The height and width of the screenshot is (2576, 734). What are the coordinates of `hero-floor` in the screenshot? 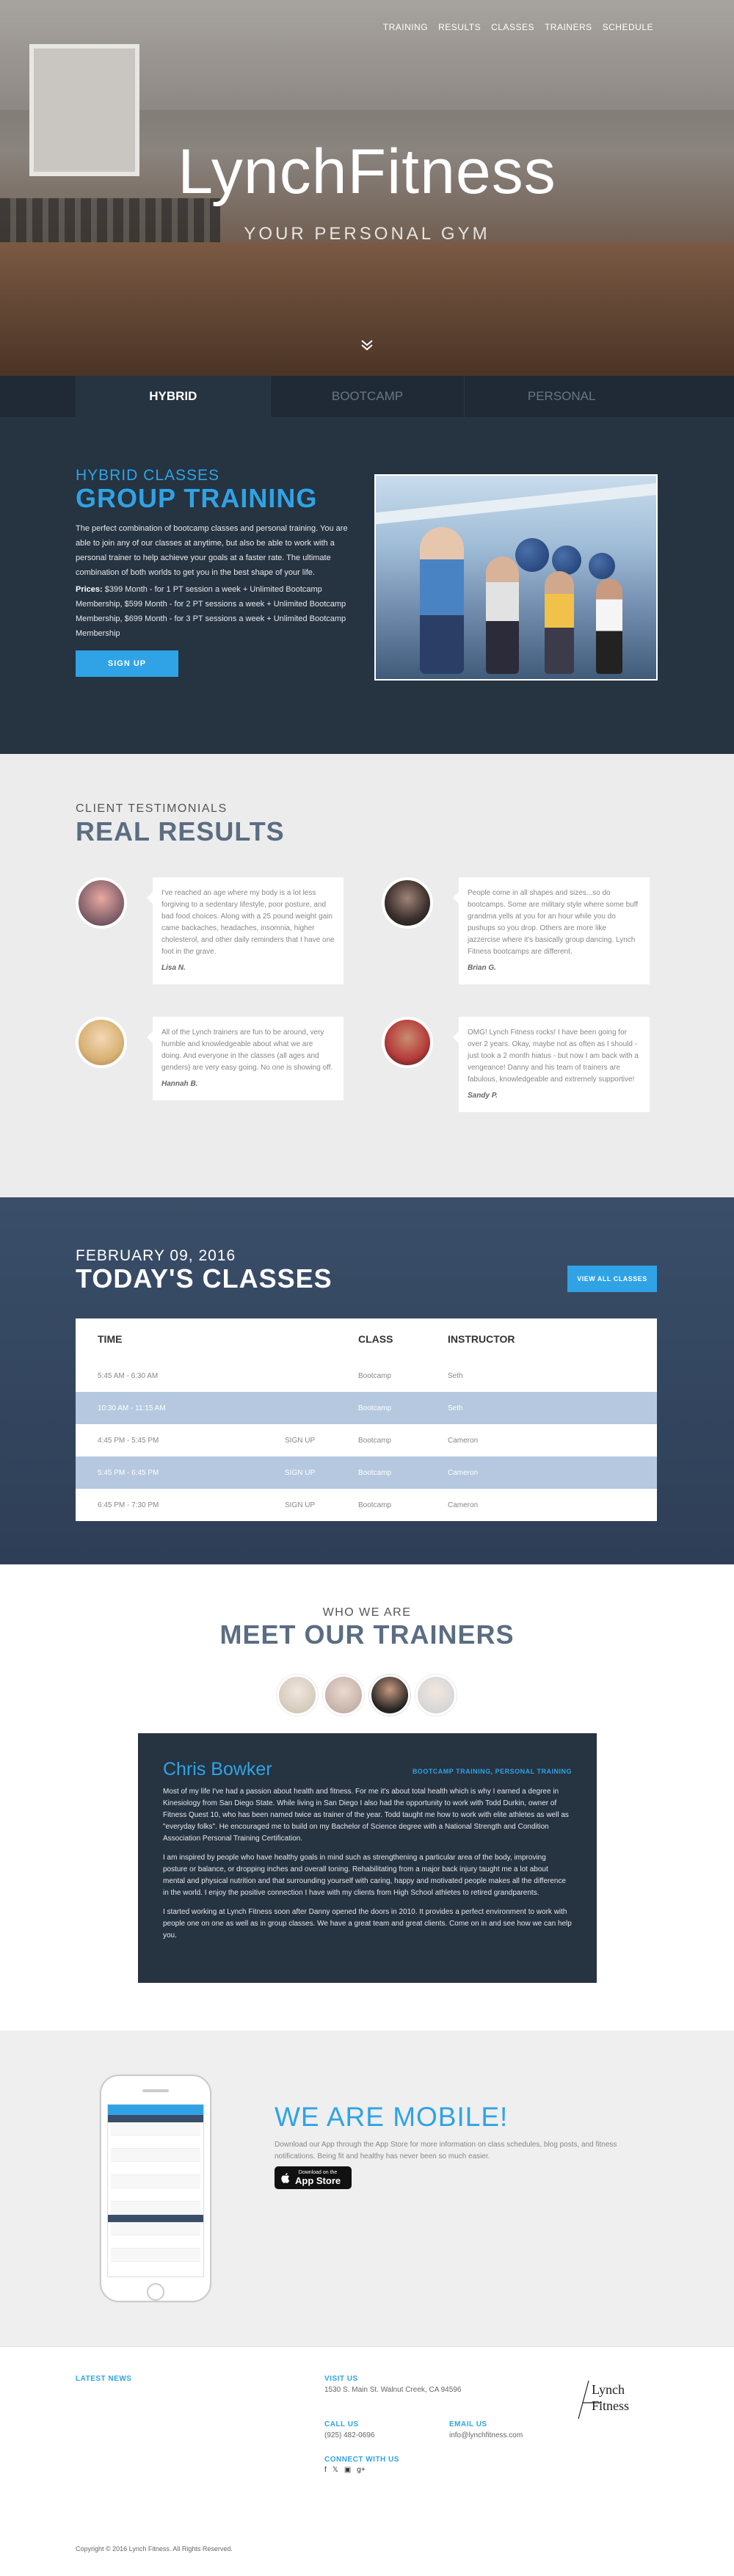 It's located at (367, 309).